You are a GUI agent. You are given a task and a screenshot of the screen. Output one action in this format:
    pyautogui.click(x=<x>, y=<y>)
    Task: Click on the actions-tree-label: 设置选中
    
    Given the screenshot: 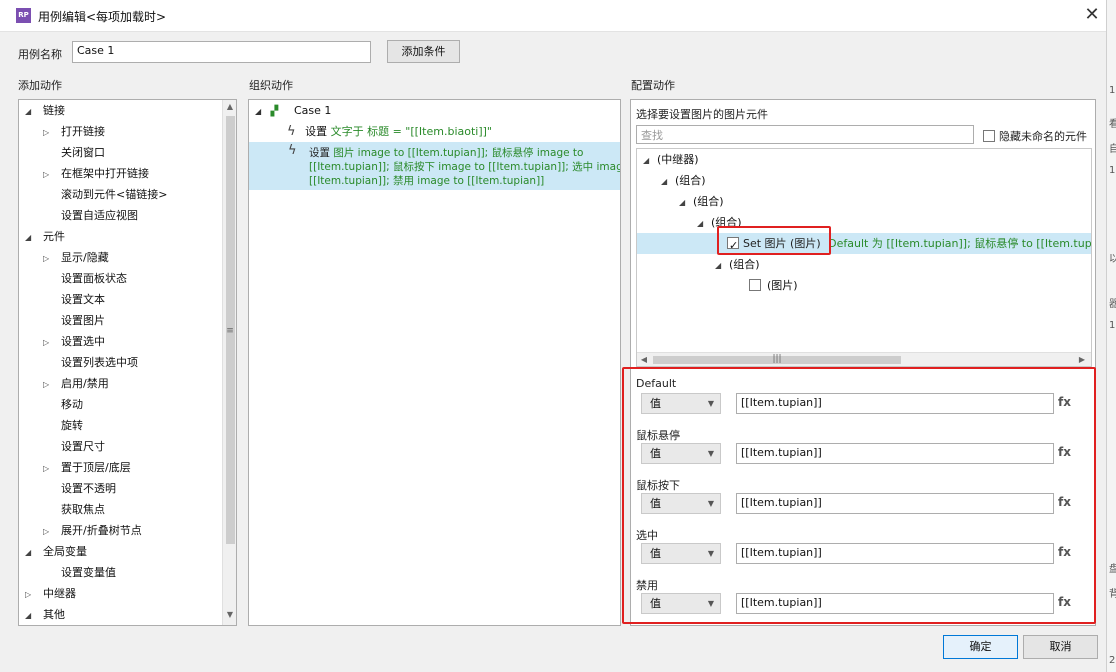 What is the action you would take?
    pyautogui.click(x=83, y=341)
    